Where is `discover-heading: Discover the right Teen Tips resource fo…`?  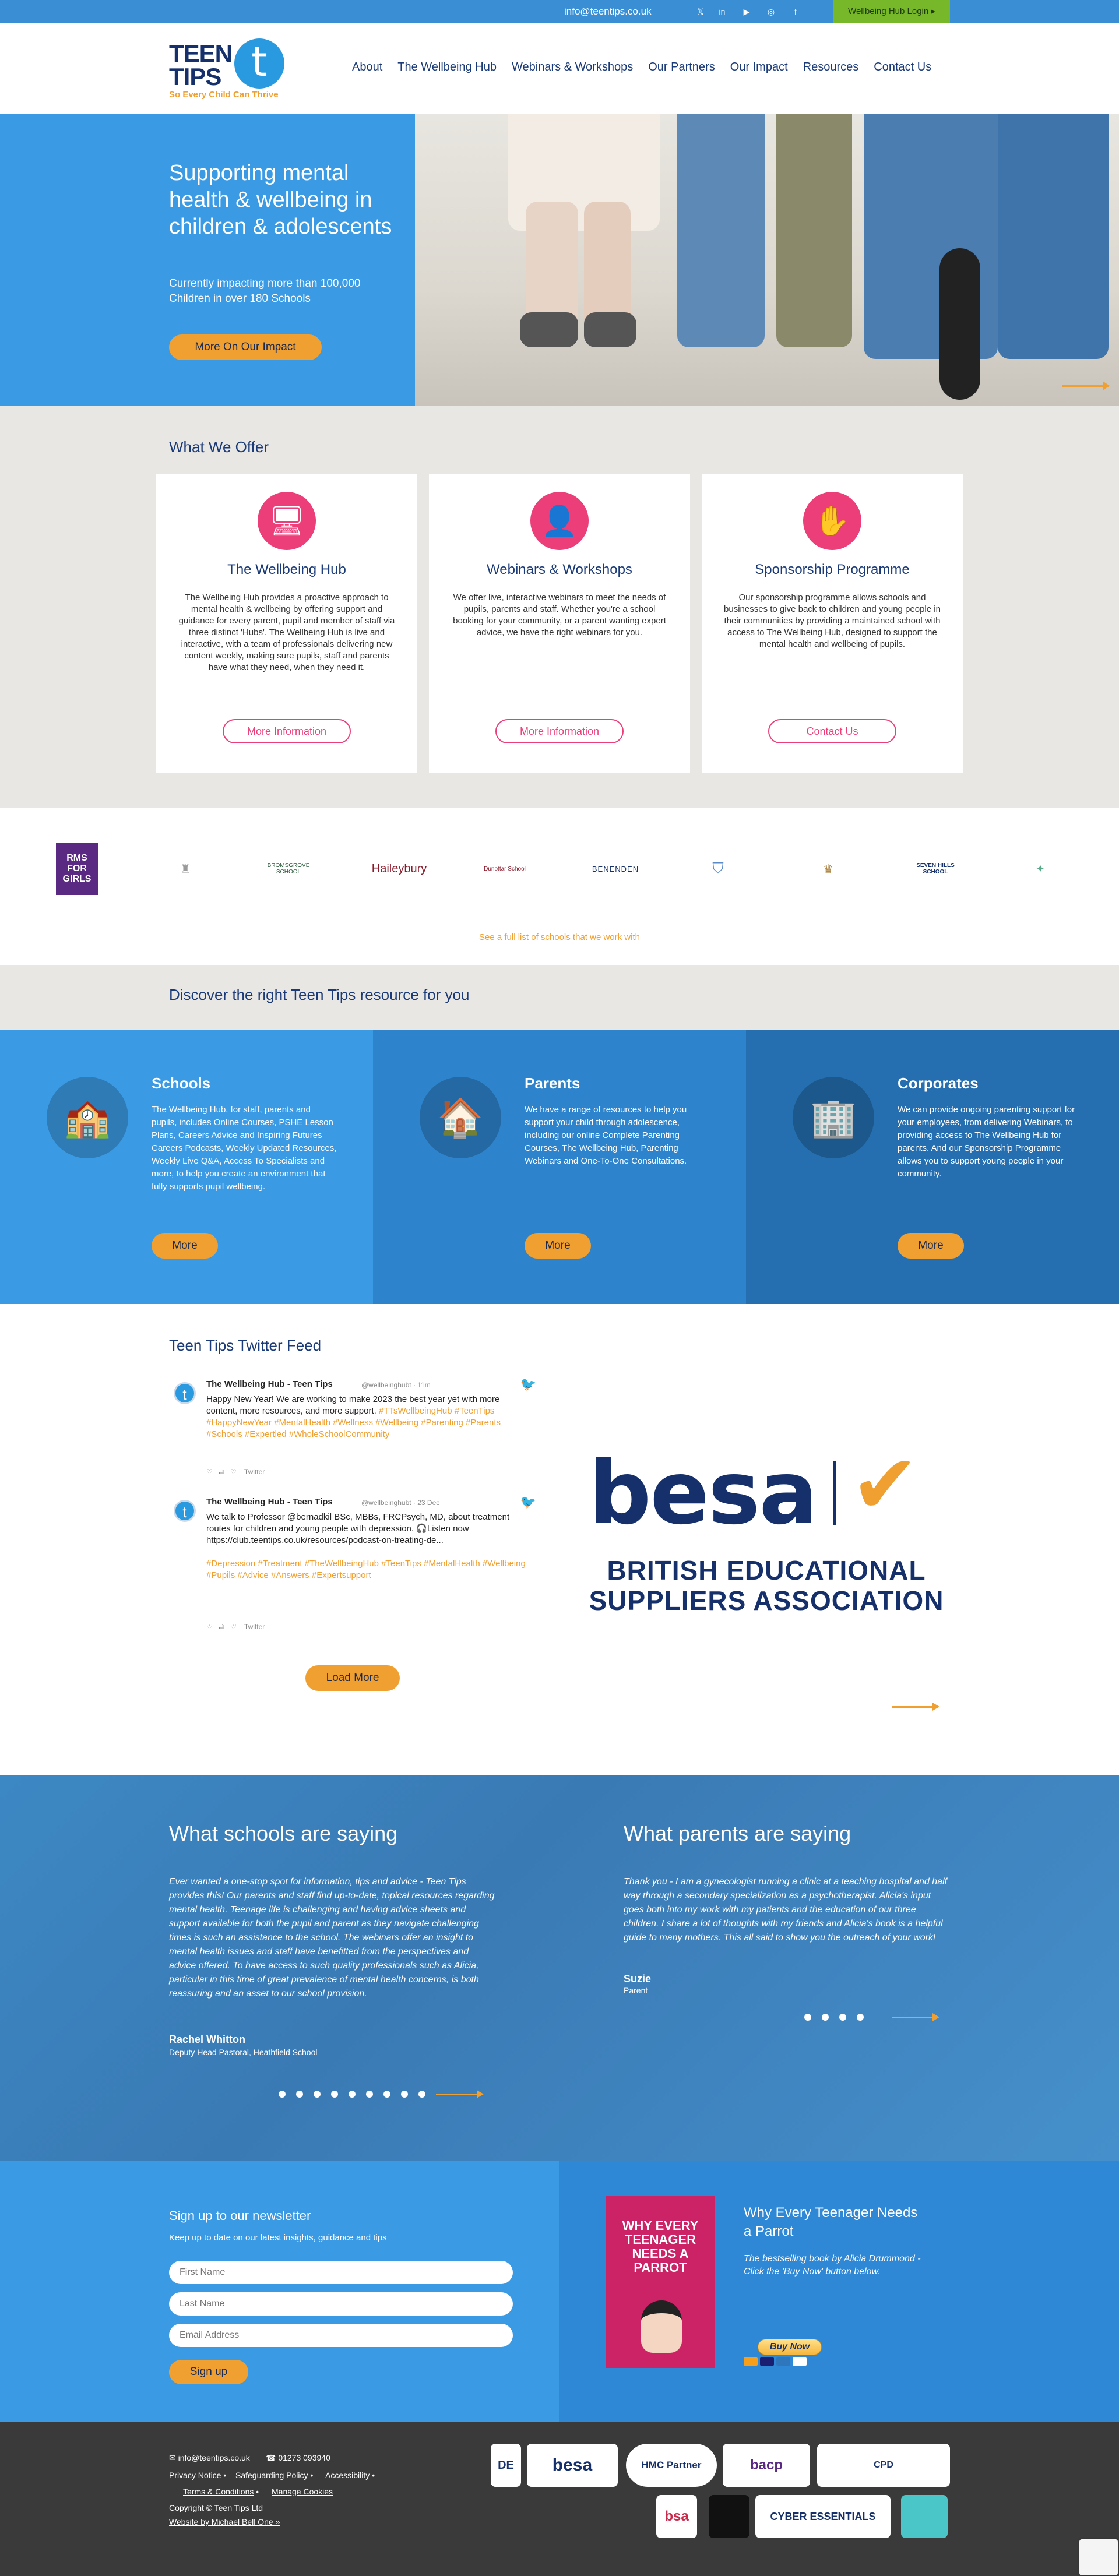 discover-heading: Discover the right Teen Tips resource fo… is located at coordinates (319, 994).